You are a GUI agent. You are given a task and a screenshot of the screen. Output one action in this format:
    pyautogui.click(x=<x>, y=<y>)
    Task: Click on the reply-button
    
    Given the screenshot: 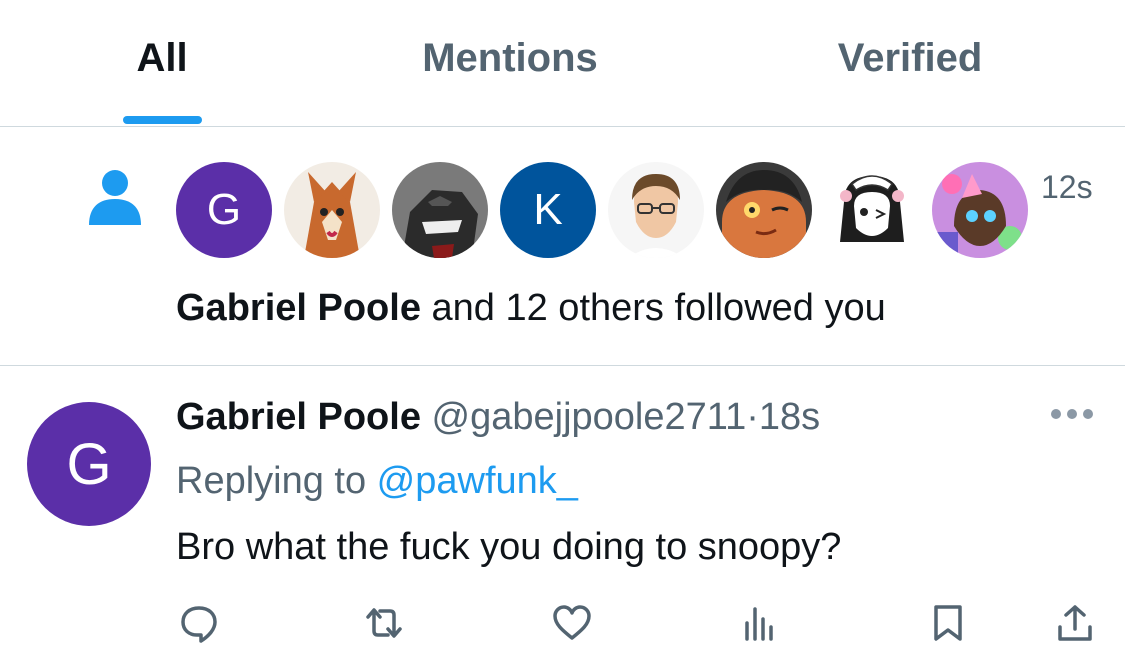 What is the action you would take?
    pyautogui.click(x=199, y=623)
    